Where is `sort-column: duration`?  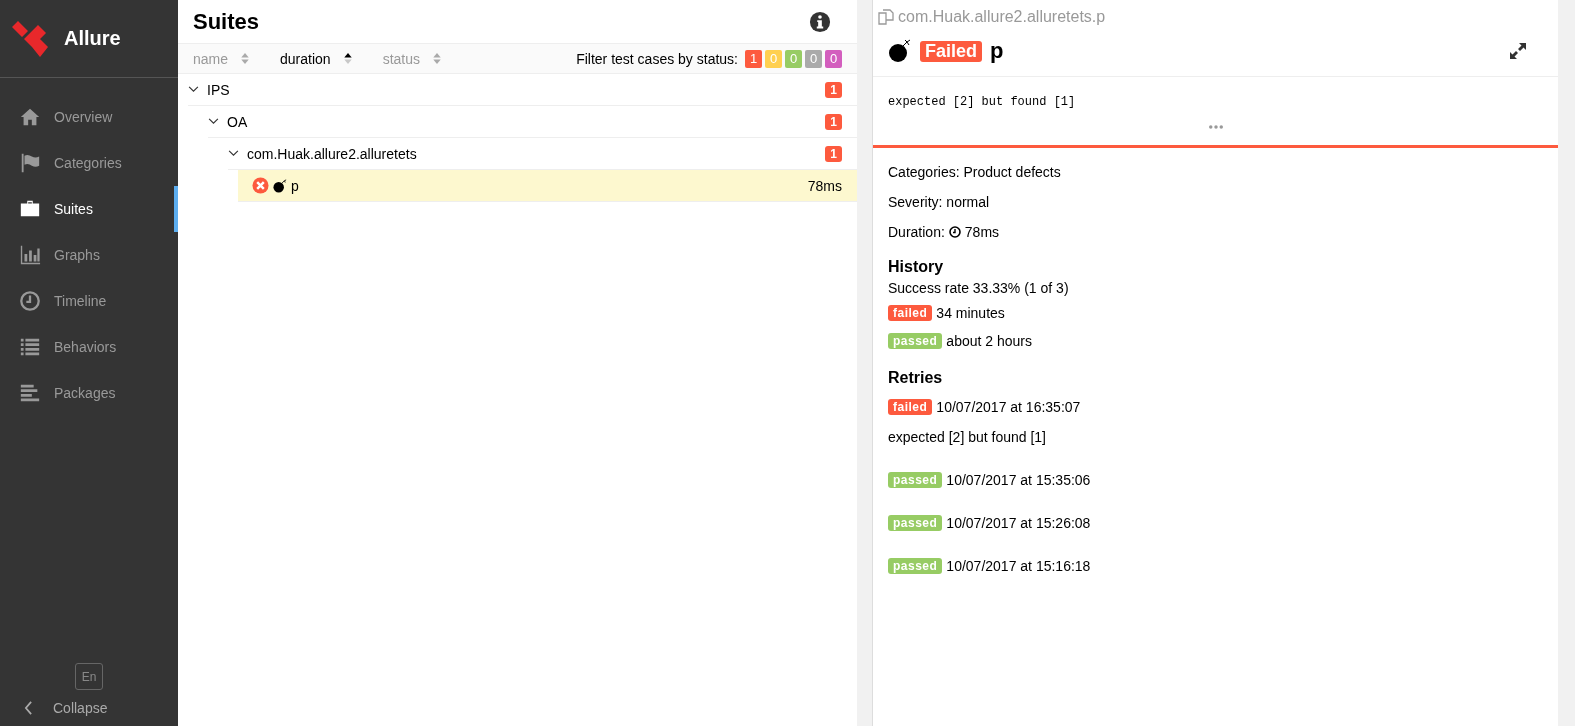 sort-column: duration is located at coordinates (316, 58).